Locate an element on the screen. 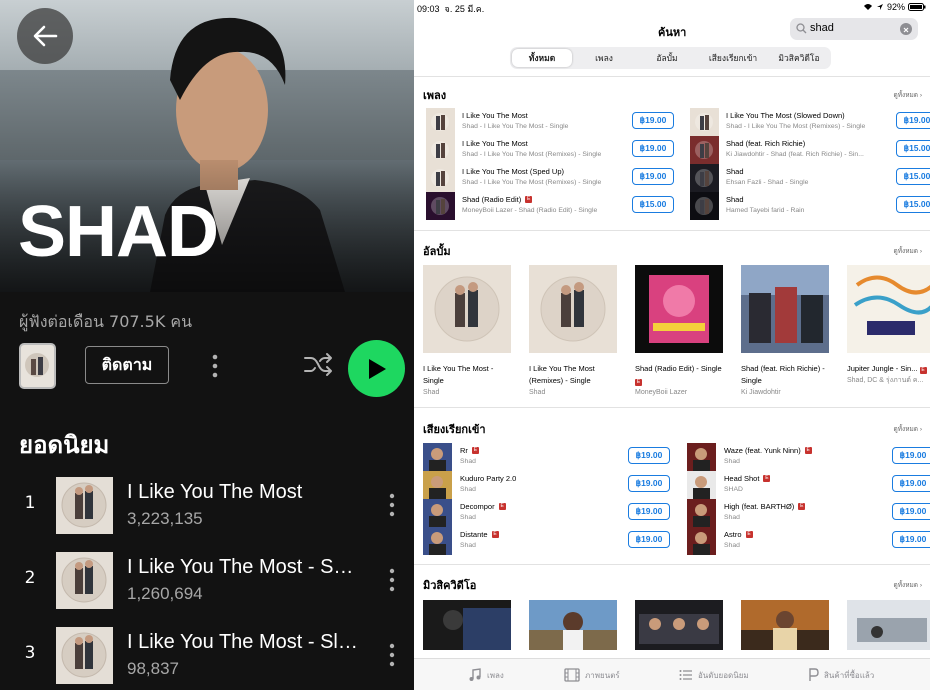  segment-songs: เพลง is located at coordinates (604, 58).